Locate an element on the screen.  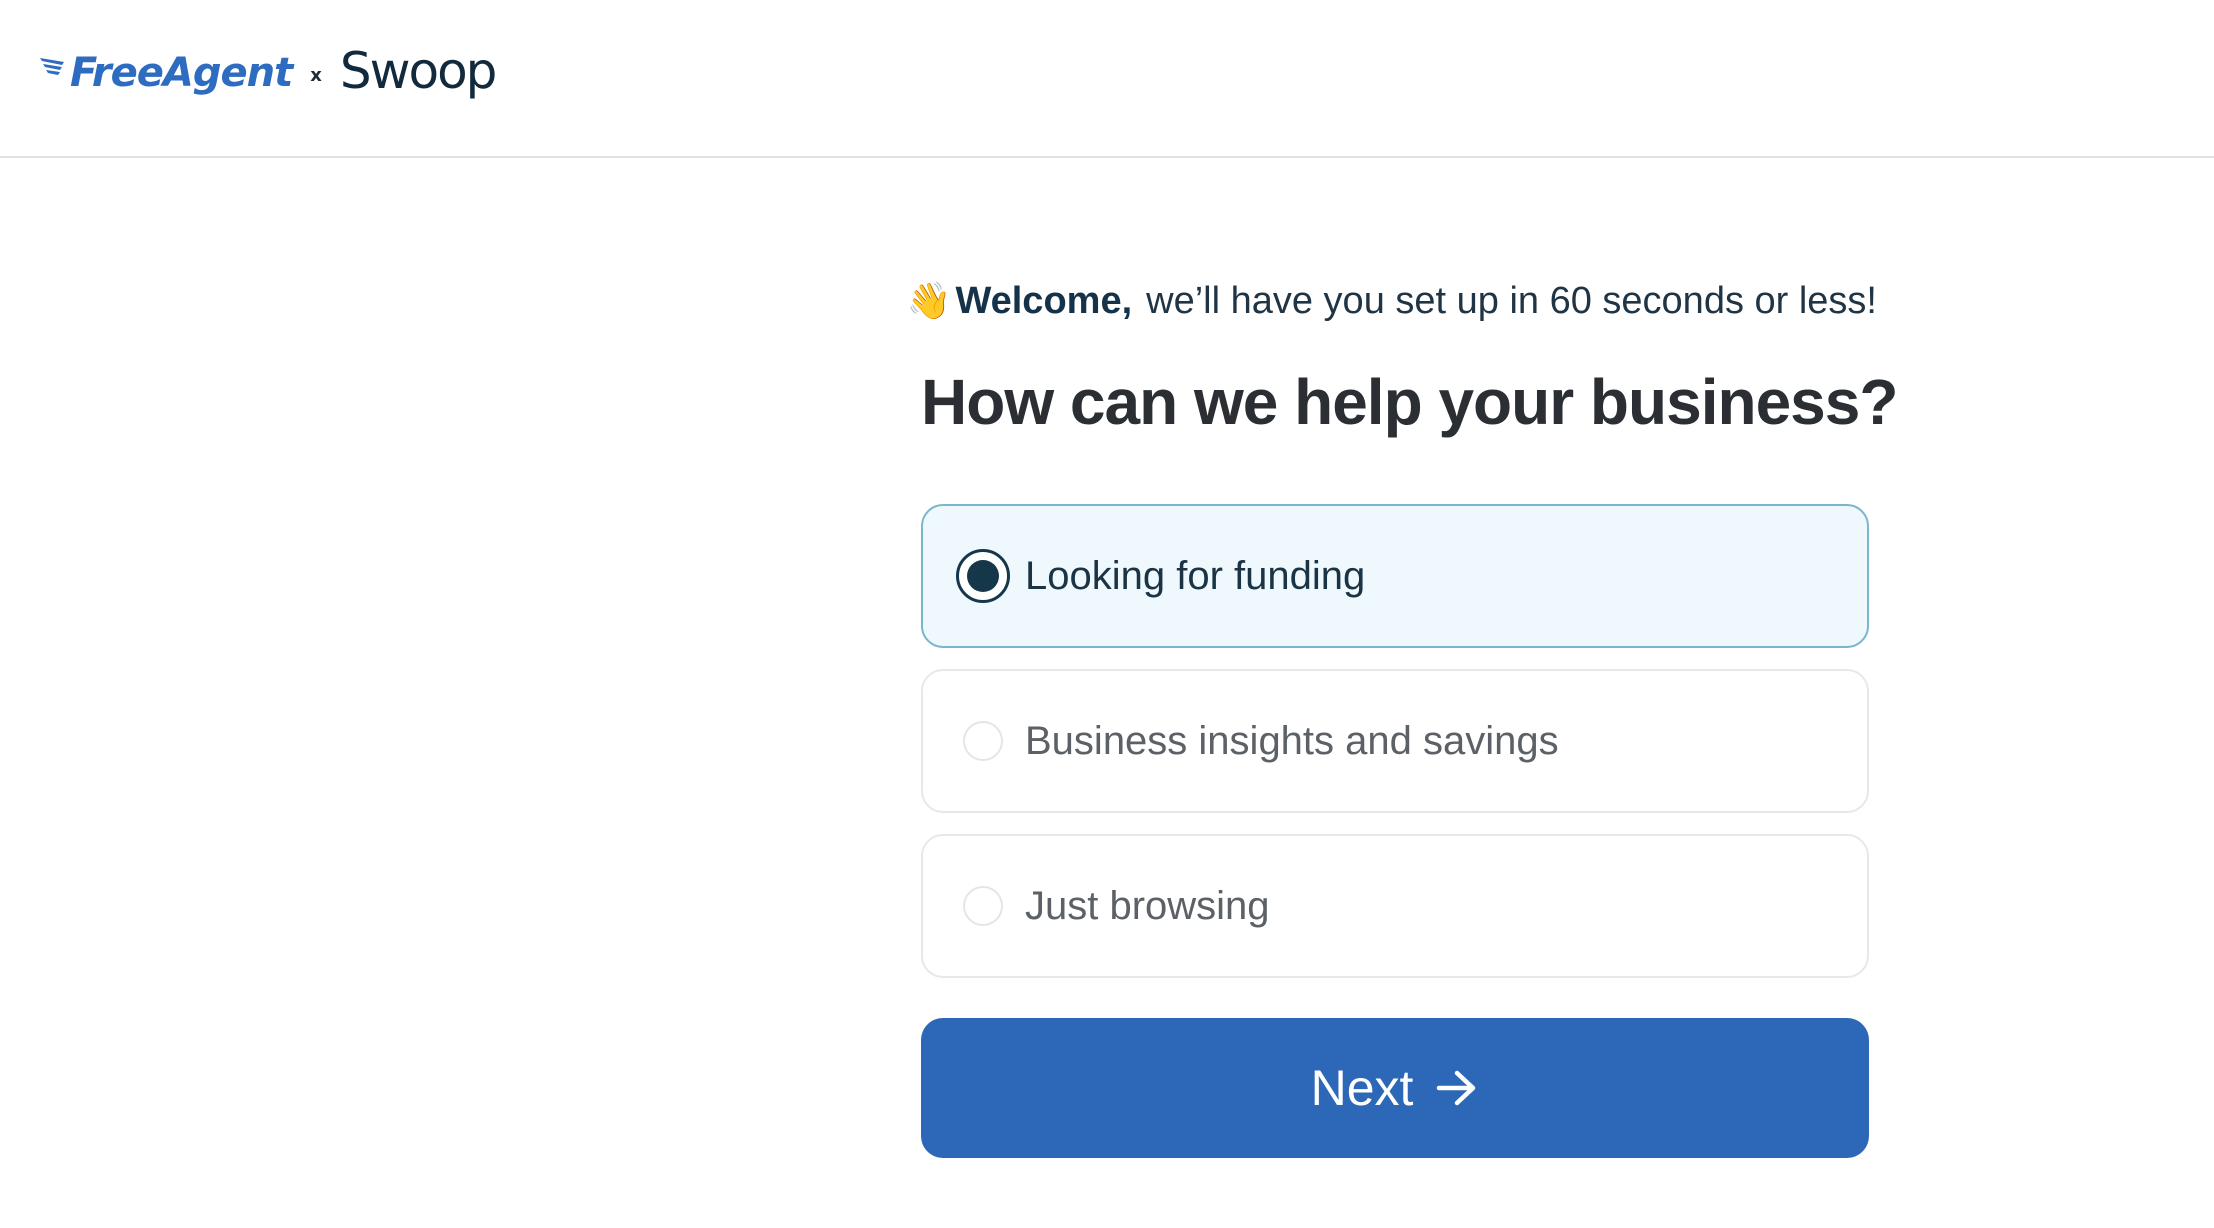
option-business-insights: Business insights and savings is located at coordinates (1395, 741).